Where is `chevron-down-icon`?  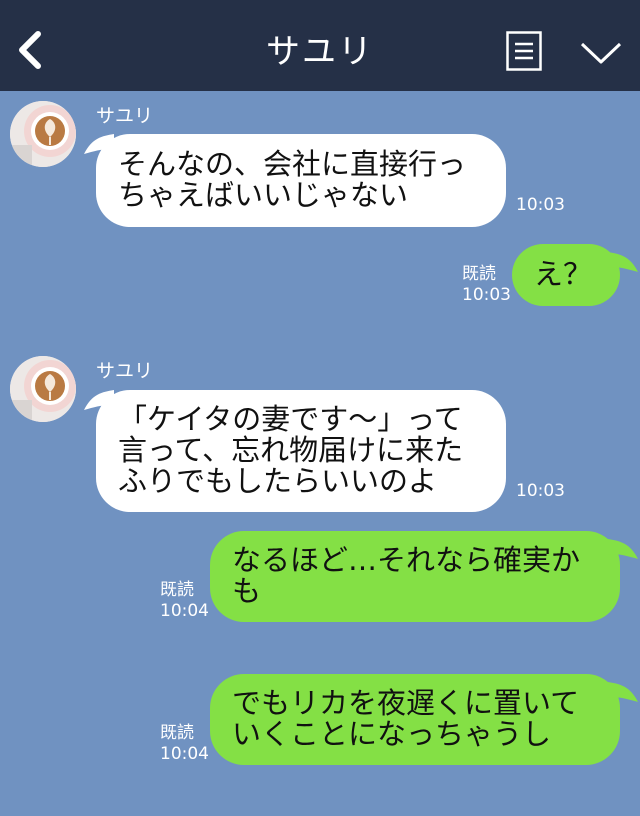 chevron-down-icon is located at coordinates (601, 53).